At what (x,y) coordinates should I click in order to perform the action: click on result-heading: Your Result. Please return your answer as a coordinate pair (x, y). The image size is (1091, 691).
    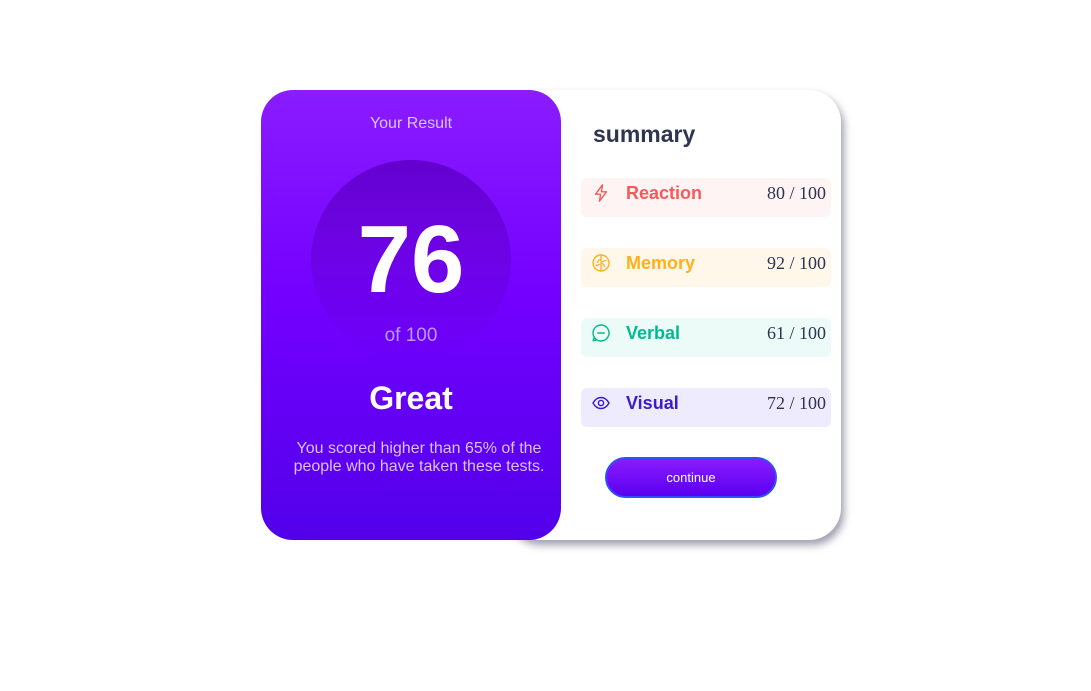
    Looking at the image, I should click on (411, 123).